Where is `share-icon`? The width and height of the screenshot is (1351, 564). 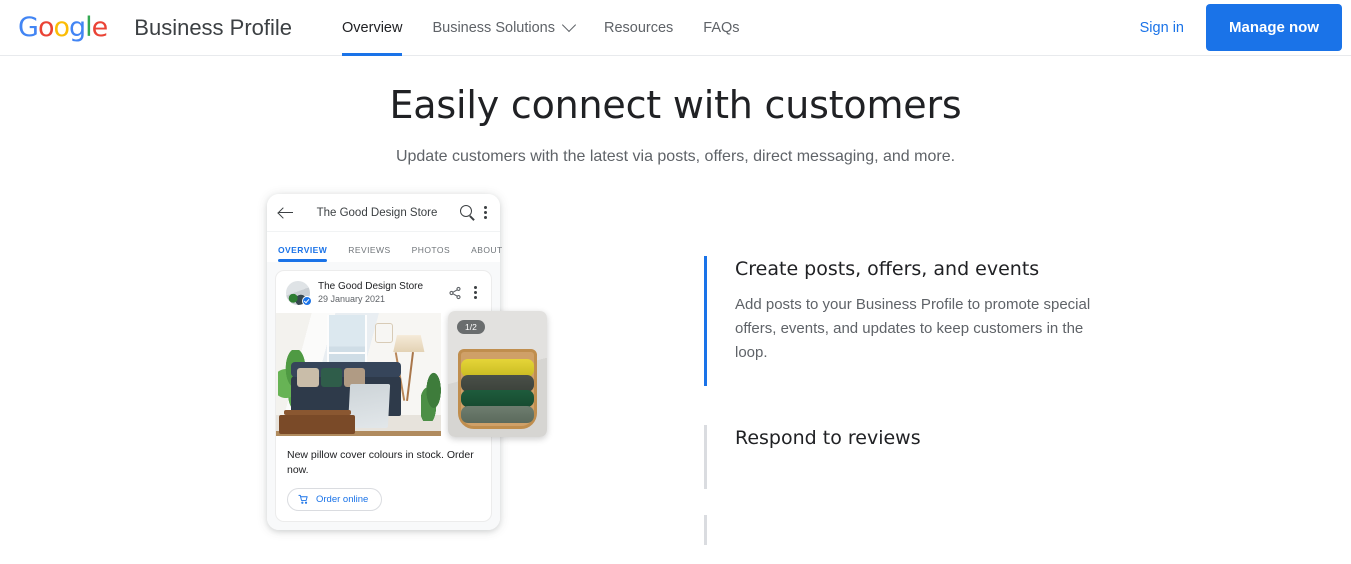
share-icon is located at coordinates (455, 293).